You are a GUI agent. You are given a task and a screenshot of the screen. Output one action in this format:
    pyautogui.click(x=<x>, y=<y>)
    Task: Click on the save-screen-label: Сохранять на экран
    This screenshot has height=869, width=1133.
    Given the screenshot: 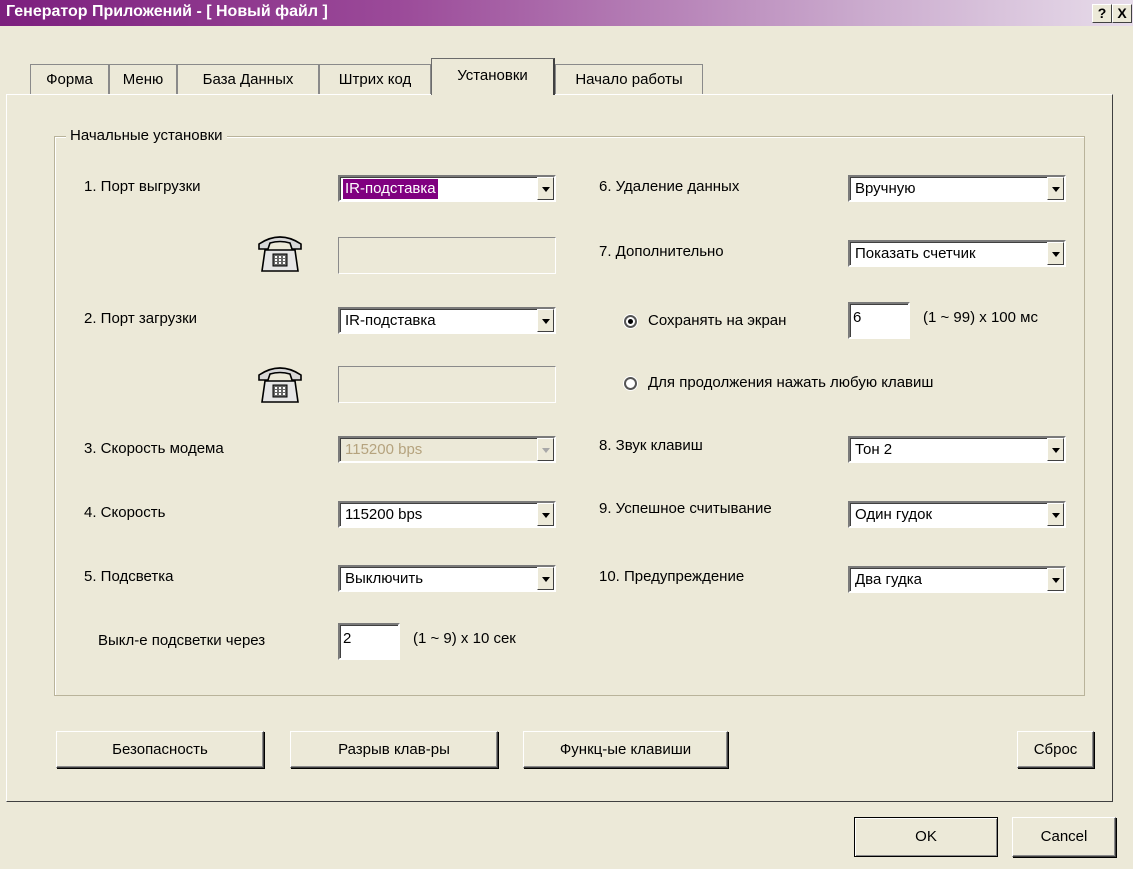 What is the action you would take?
    pyautogui.click(x=717, y=320)
    